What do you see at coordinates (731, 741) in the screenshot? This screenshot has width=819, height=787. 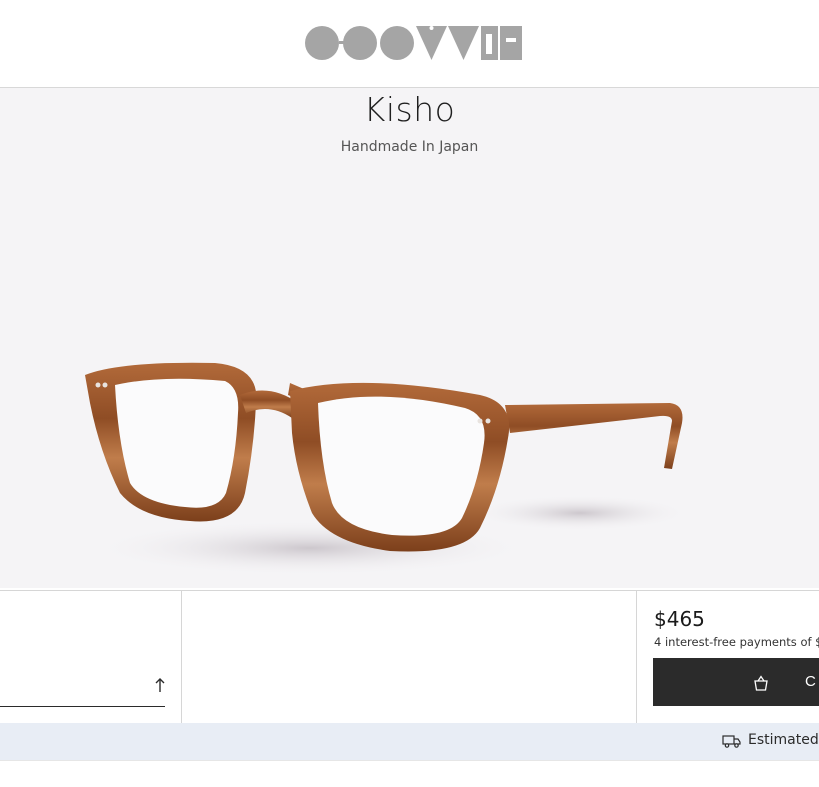 I see `truck-icon` at bounding box center [731, 741].